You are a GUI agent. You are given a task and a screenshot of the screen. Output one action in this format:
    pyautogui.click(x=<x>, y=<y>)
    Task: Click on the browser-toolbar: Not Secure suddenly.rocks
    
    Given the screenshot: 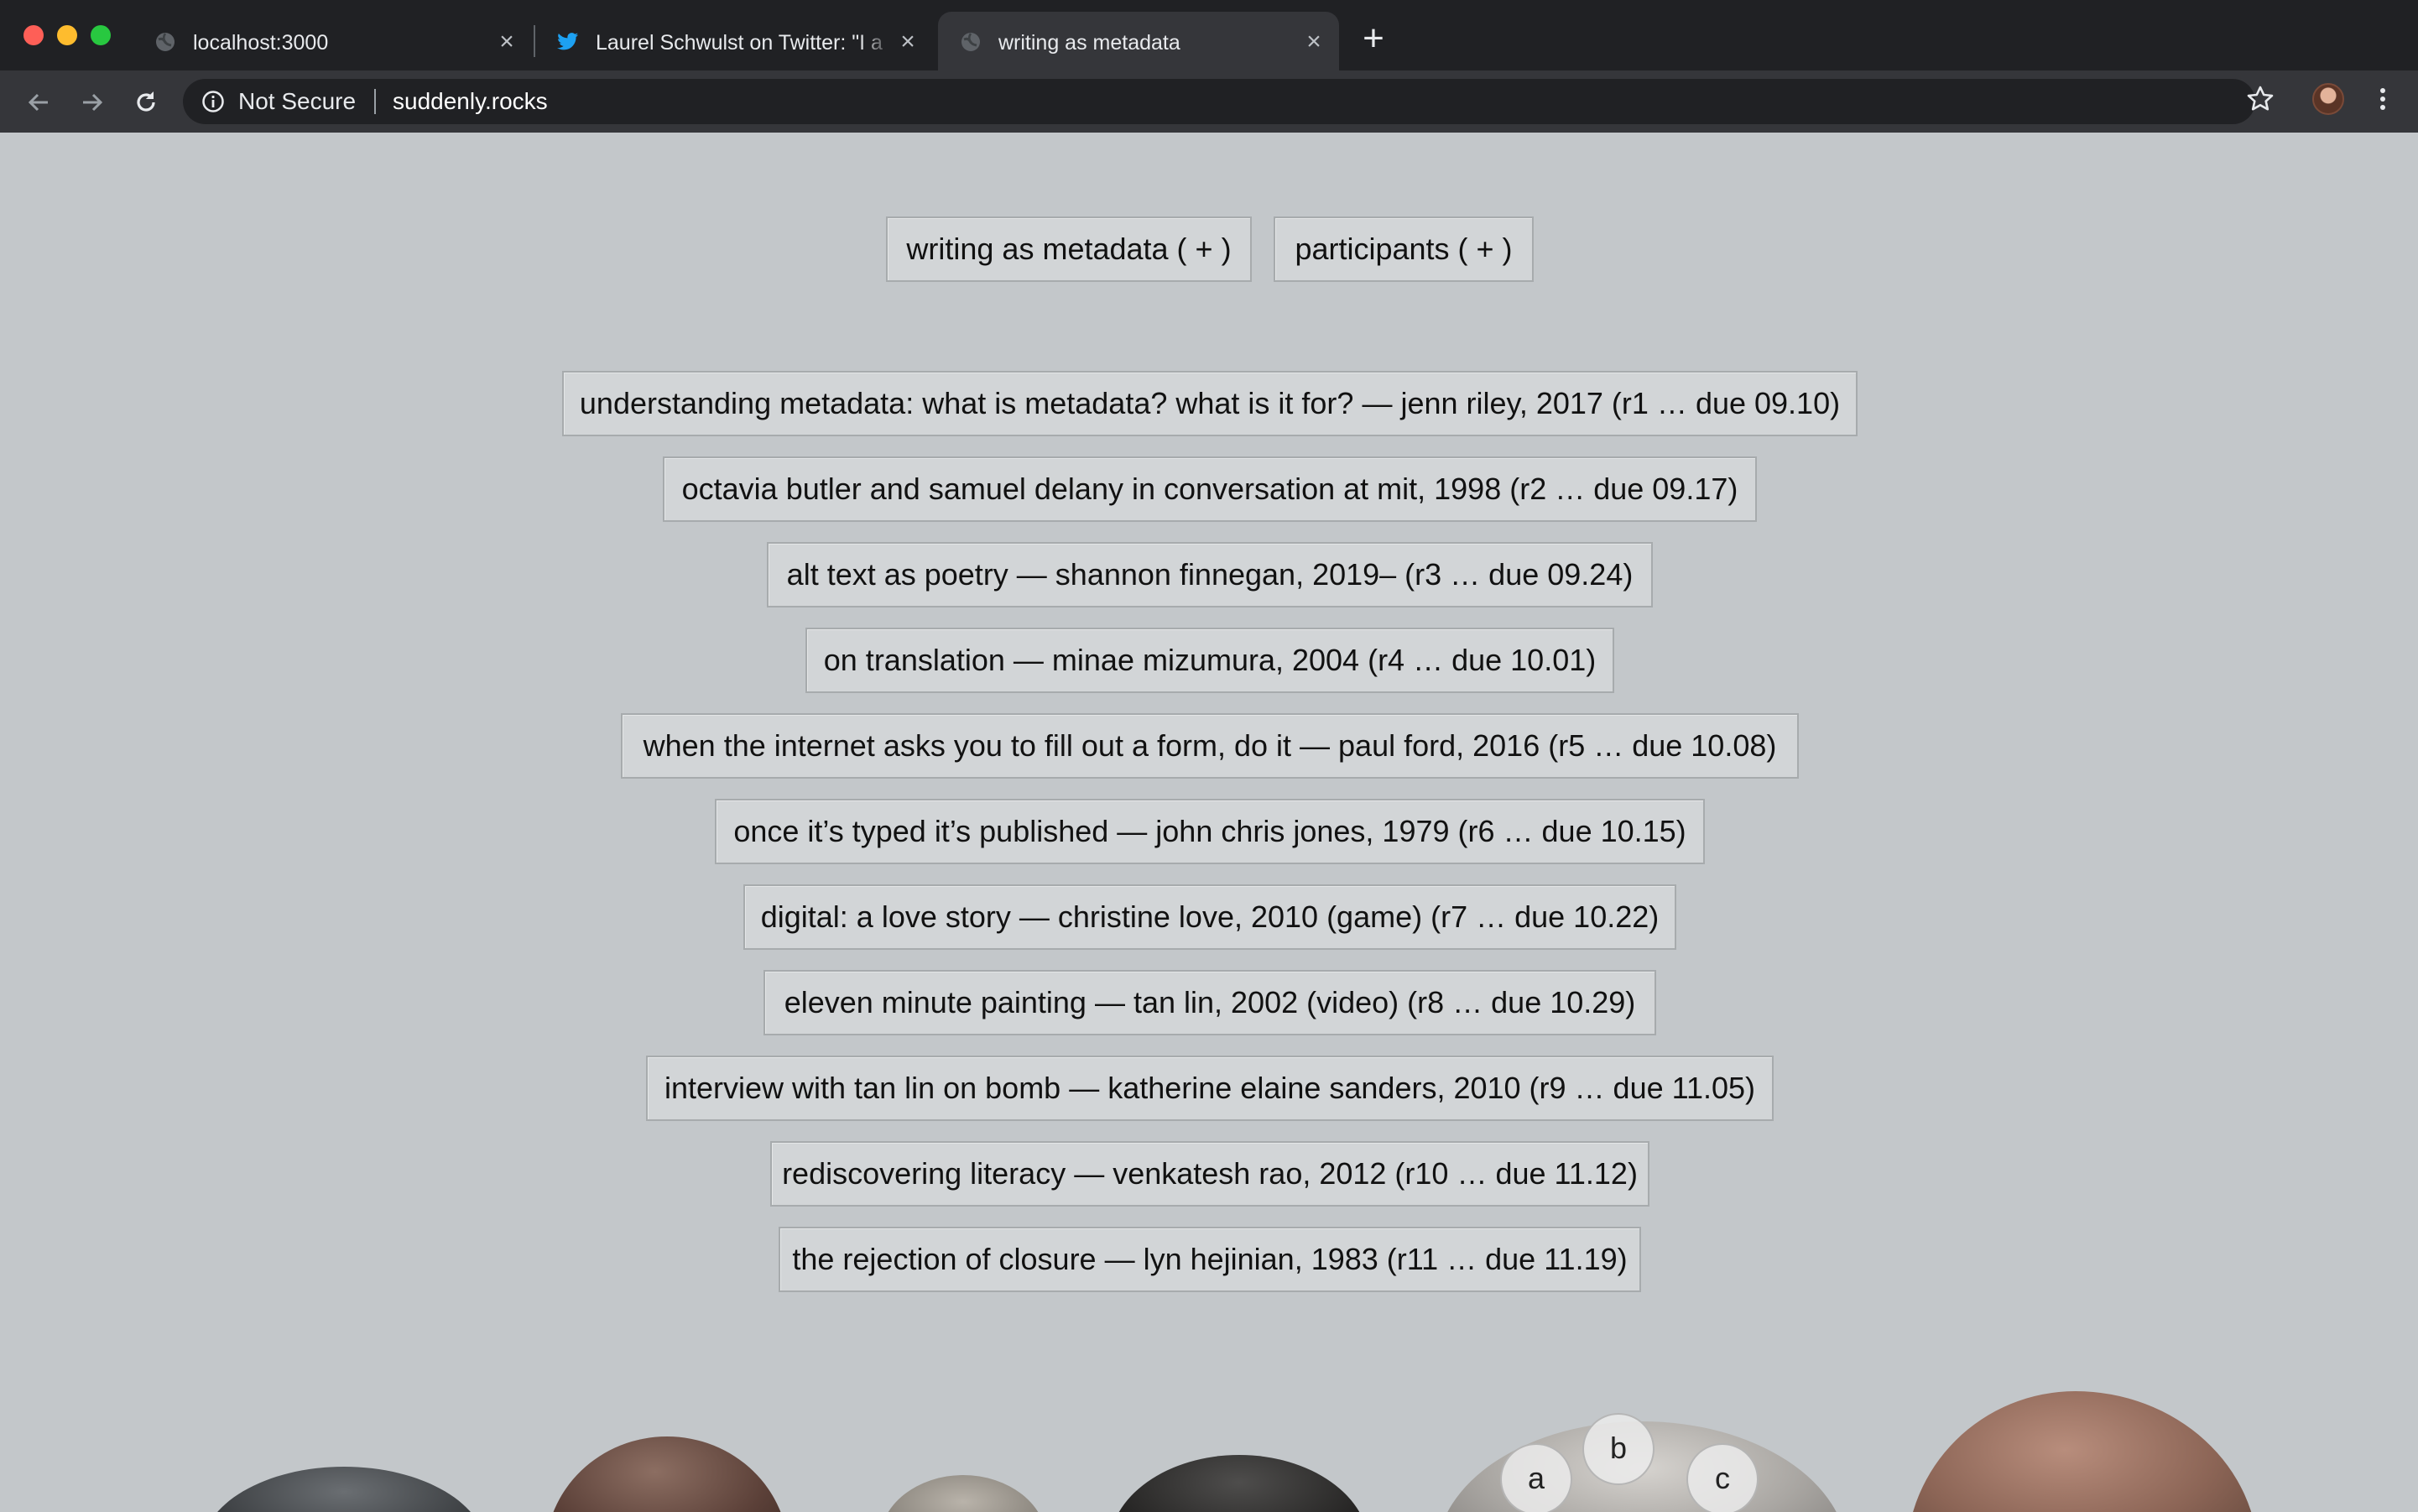 What is the action you would take?
    pyautogui.click(x=1209, y=101)
    